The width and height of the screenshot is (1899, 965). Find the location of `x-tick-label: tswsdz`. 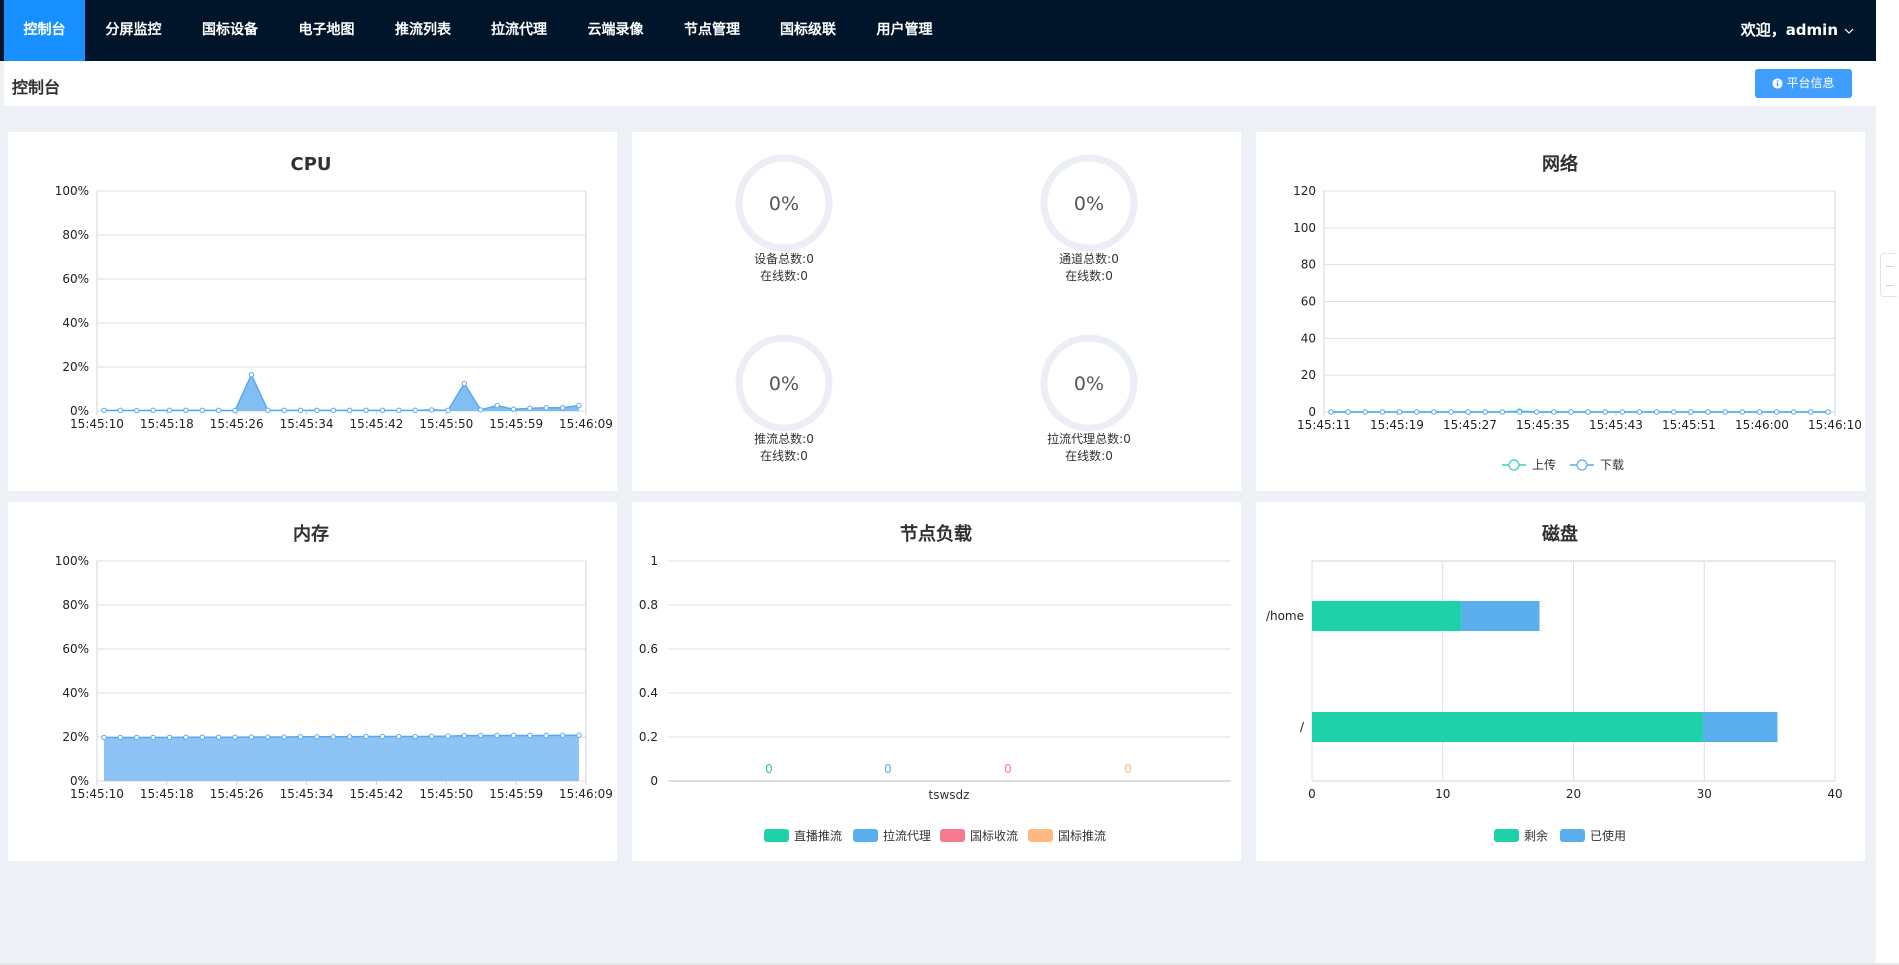

x-tick-label: tswsdz is located at coordinates (949, 795).